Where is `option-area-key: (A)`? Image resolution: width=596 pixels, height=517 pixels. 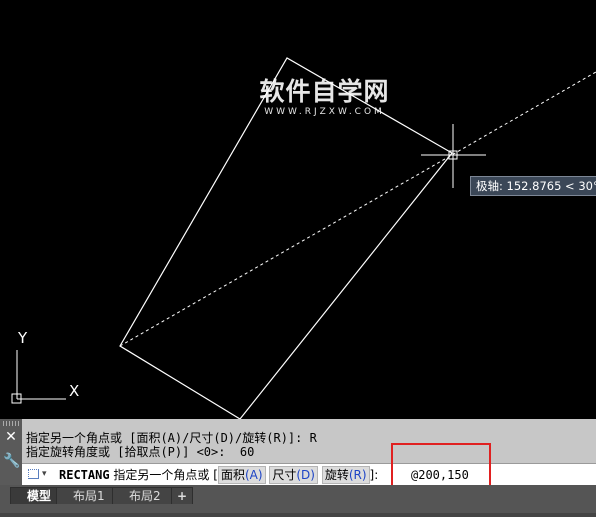 option-area-key: (A) is located at coordinates (254, 475).